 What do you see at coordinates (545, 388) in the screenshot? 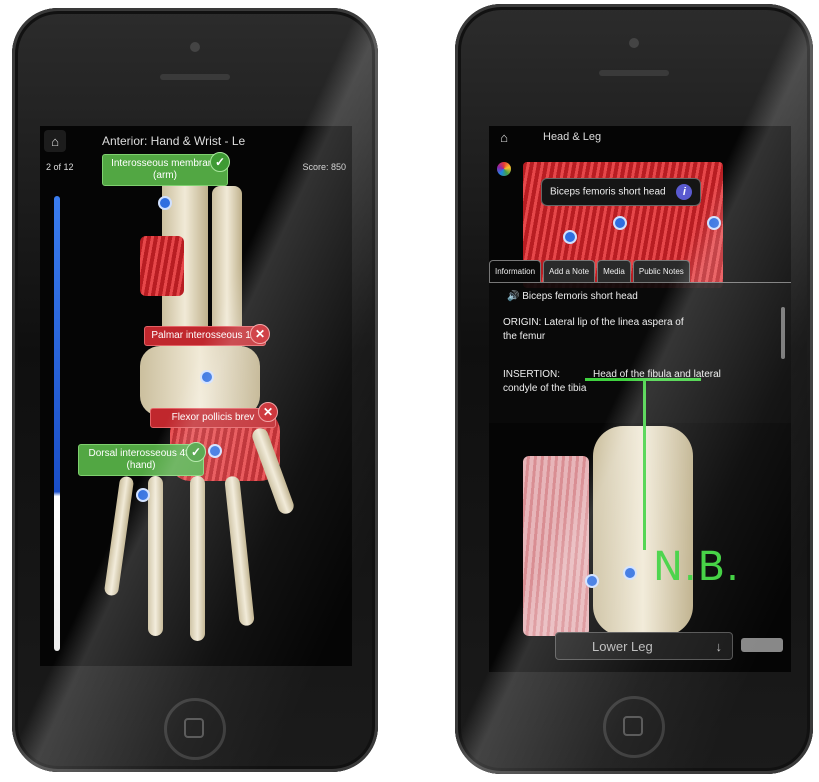
I see `insertion-value-2: condyle of the tibia` at bounding box center [545, 388].